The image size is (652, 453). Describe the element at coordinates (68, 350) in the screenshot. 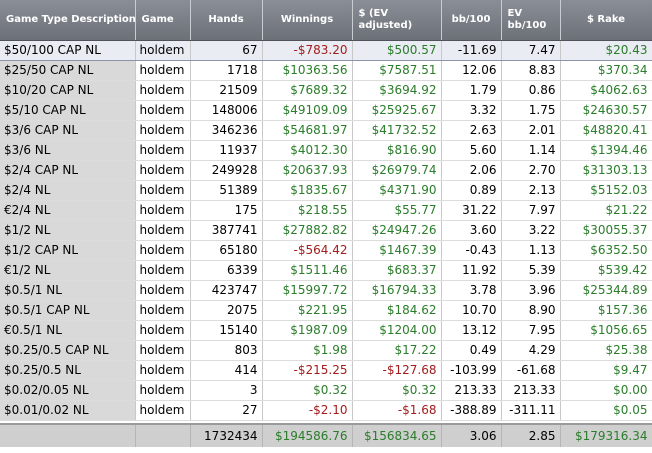

I see `cell-game-type-description: $0.25/0.5 CAP NL` at that location.